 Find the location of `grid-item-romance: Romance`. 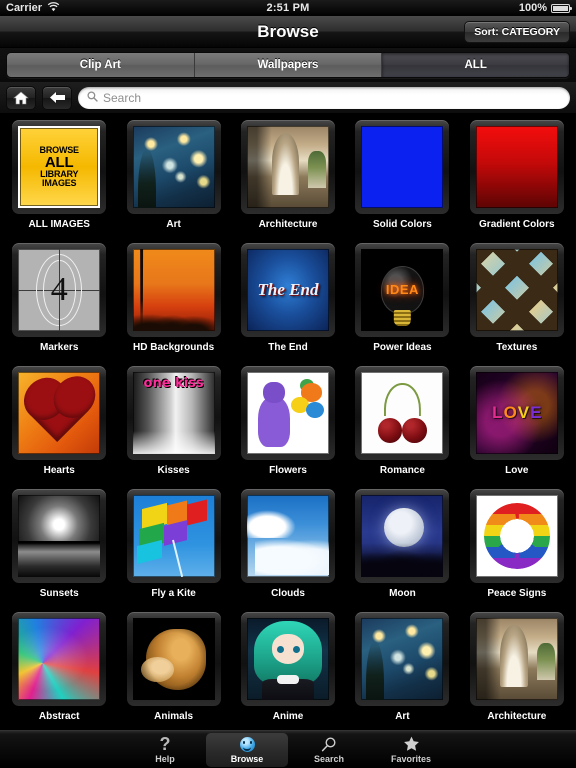

grid-item-romance: Romance is located at coordinates (402, 424).